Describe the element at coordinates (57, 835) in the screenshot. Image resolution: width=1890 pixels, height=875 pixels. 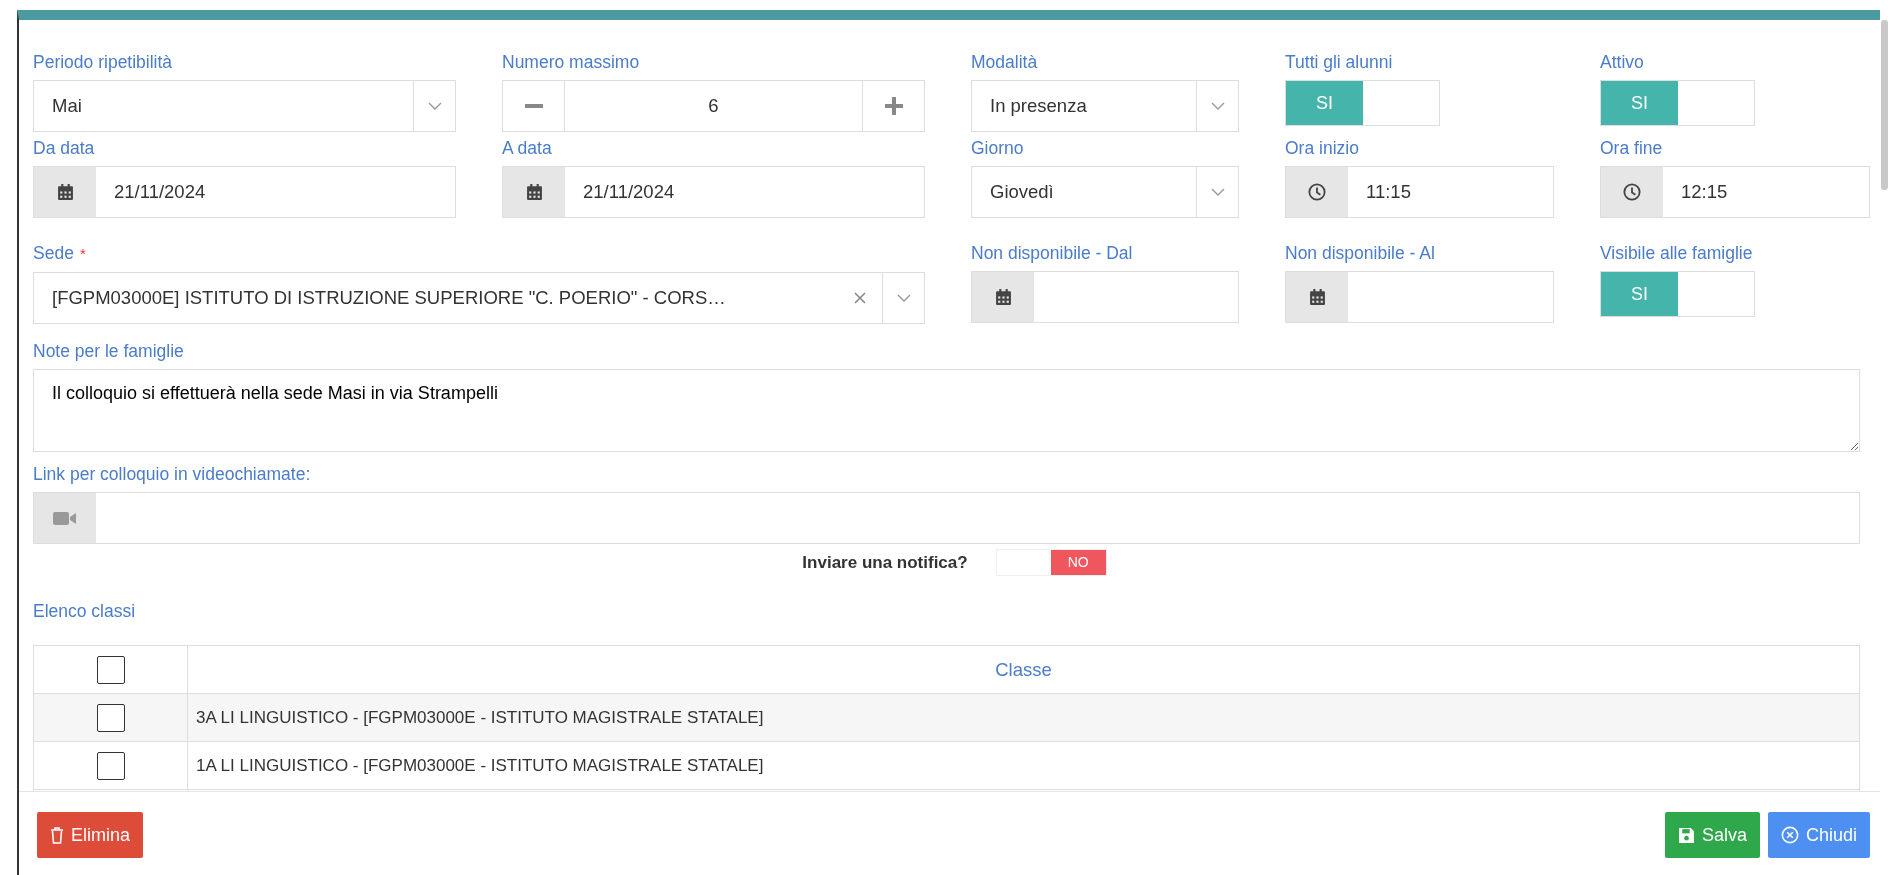
I see `trash-icon` at that location.